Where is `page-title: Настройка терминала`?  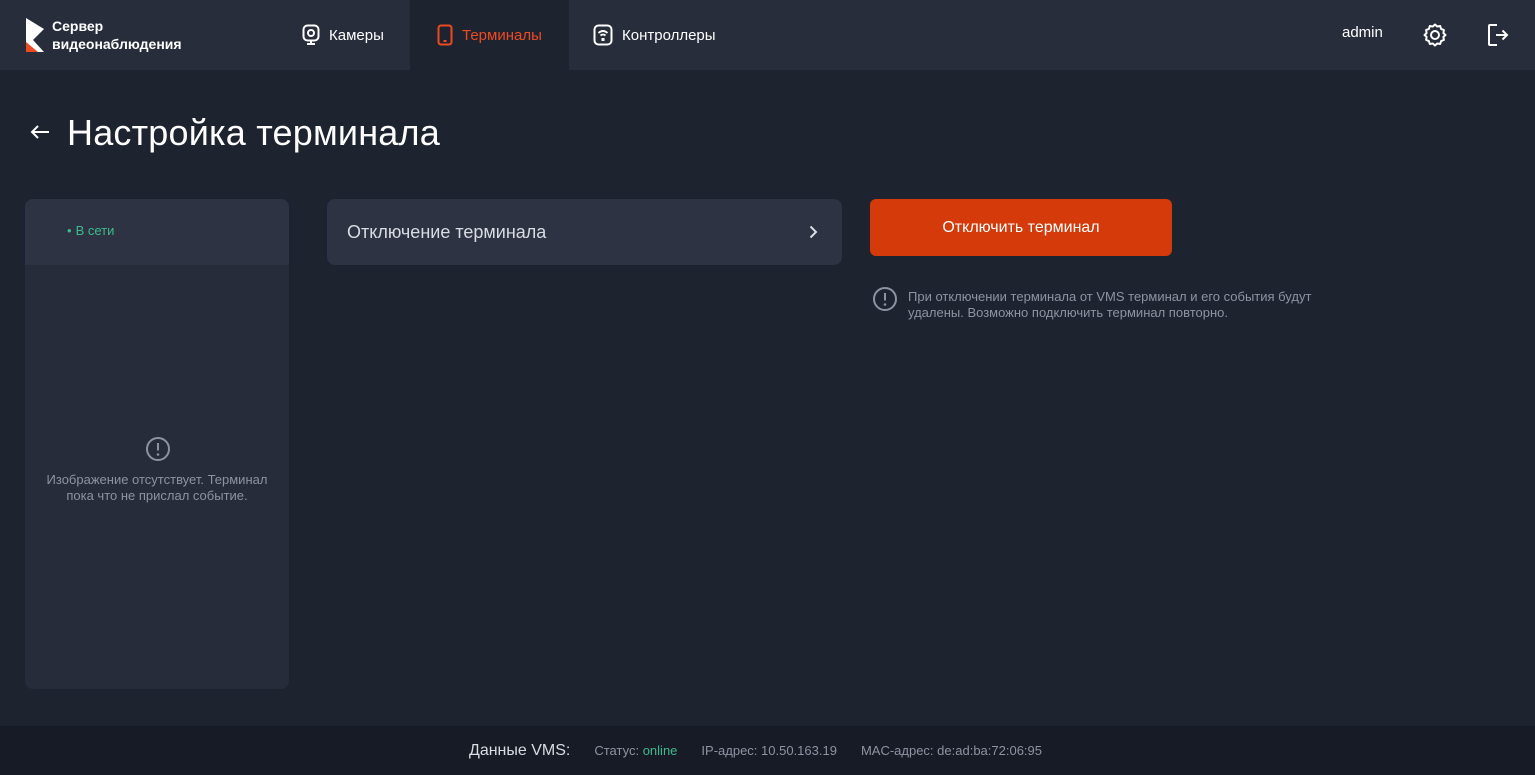
page-title: Настройка терминала is located at coordinates (253, 132).